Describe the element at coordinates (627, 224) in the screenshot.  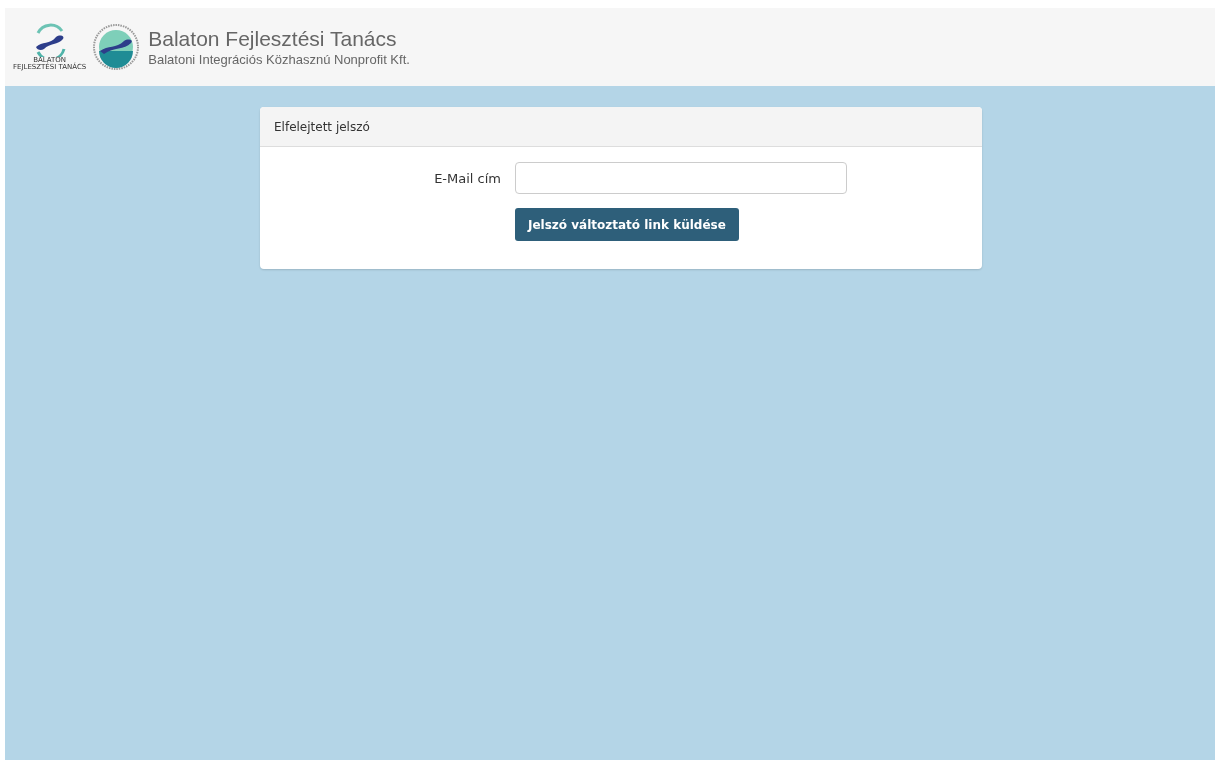
I see `send-button: Jelszó változtató link küldése` at that location.